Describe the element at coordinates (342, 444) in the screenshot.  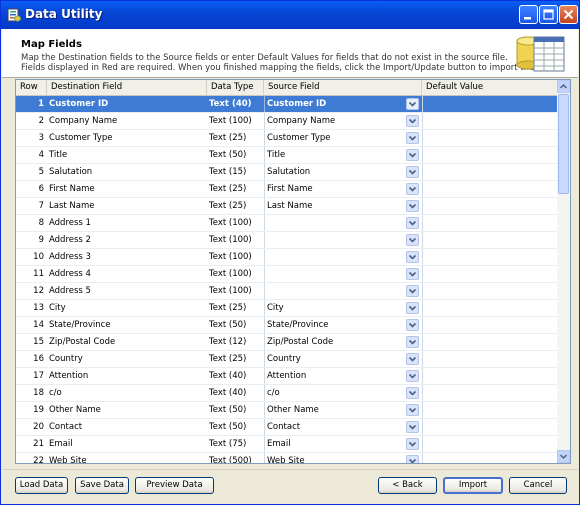
I see `source-field-select: Email` at that location.